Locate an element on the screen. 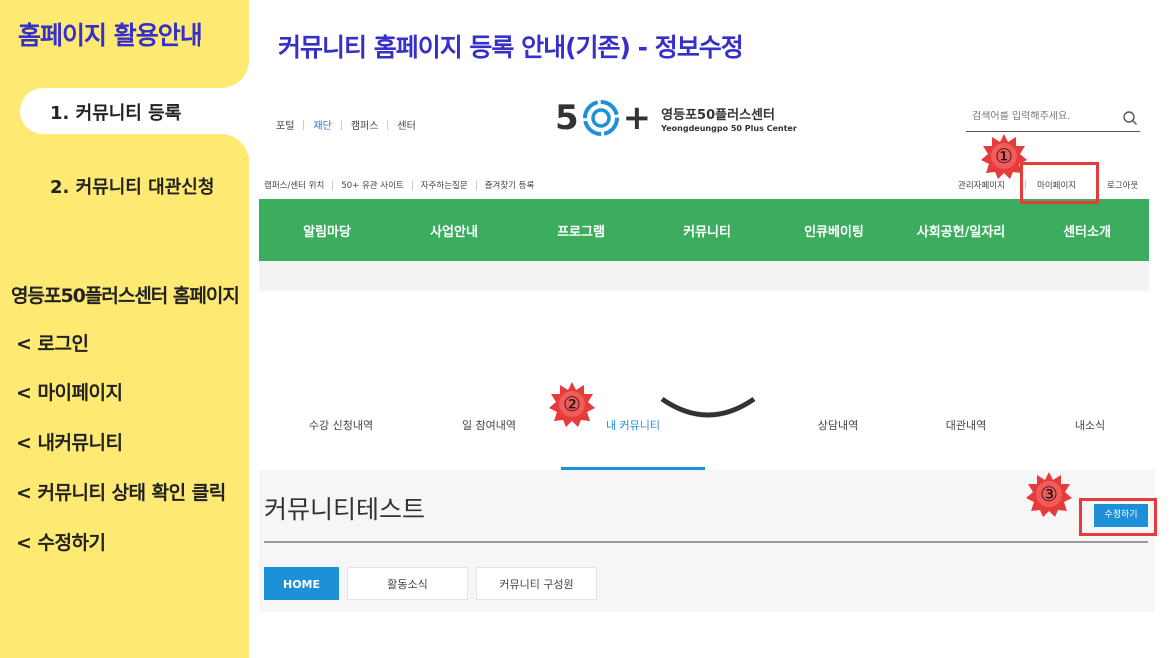 The width and height of the screenshot is (1170, 658). tab-participation: 일 참여내역 is located at coordinates (489, 425).